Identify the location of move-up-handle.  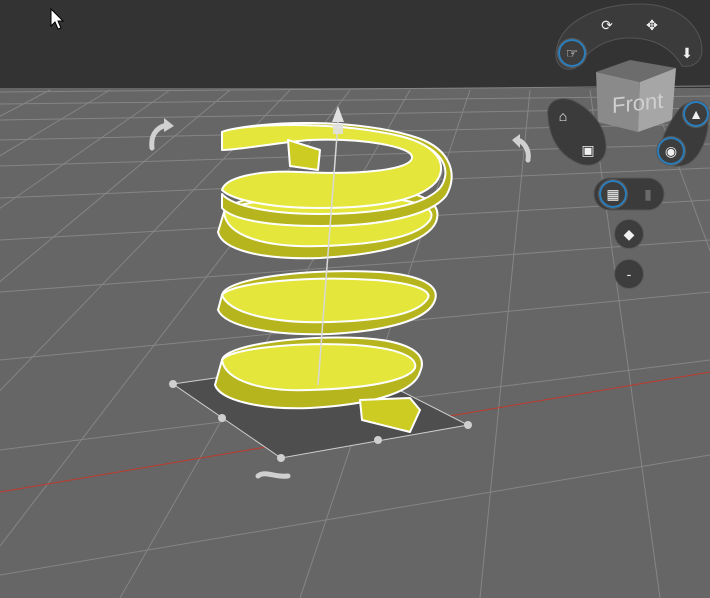
(338, 129).